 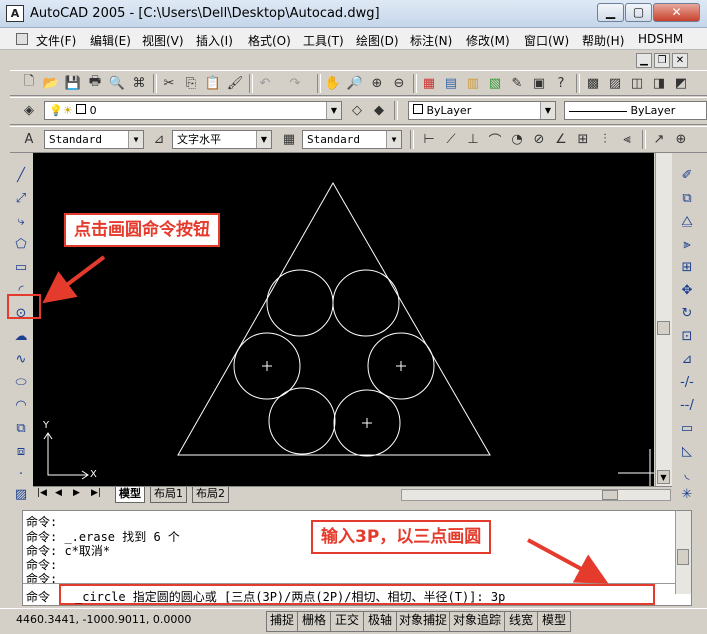 What do you see at coordinates (568, 561) in the screenshot?
I see `arrow-to-command-input` at bounding box center [568, 561].